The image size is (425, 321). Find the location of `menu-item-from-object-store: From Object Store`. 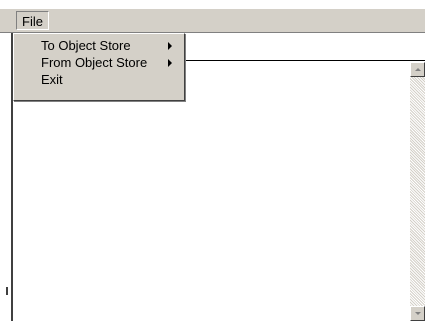

menu-item-from-object-store: From Object Store is located at coordinates (99, 63).